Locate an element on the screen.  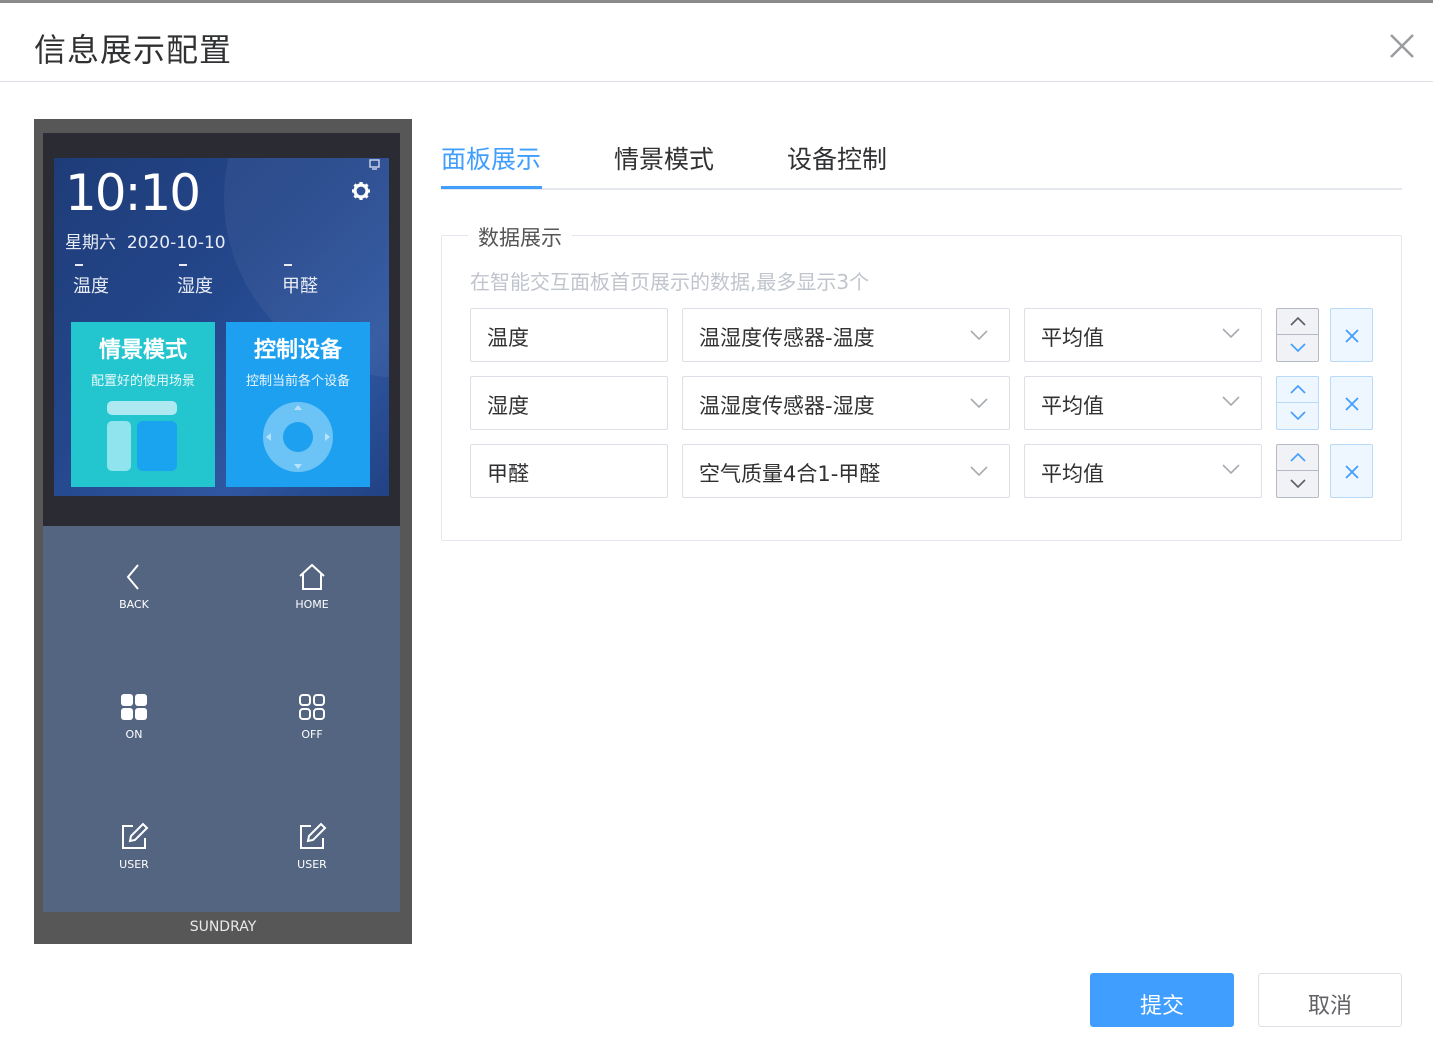
scene-layout-icon is located at coordinates (142, 436).